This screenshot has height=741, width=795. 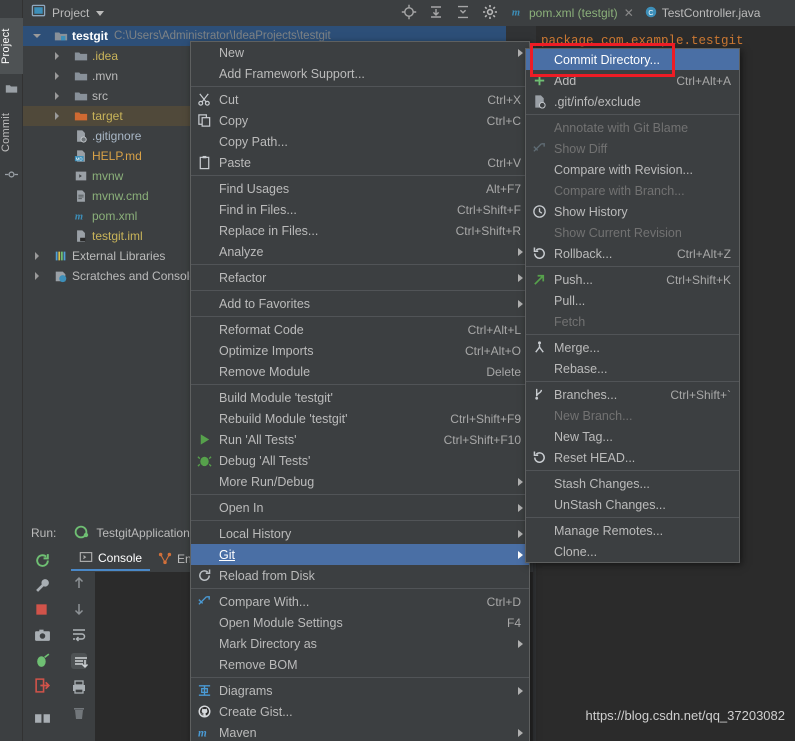 I want to click on run-configuration: TestgitApplication, so click(x=132, y=533).